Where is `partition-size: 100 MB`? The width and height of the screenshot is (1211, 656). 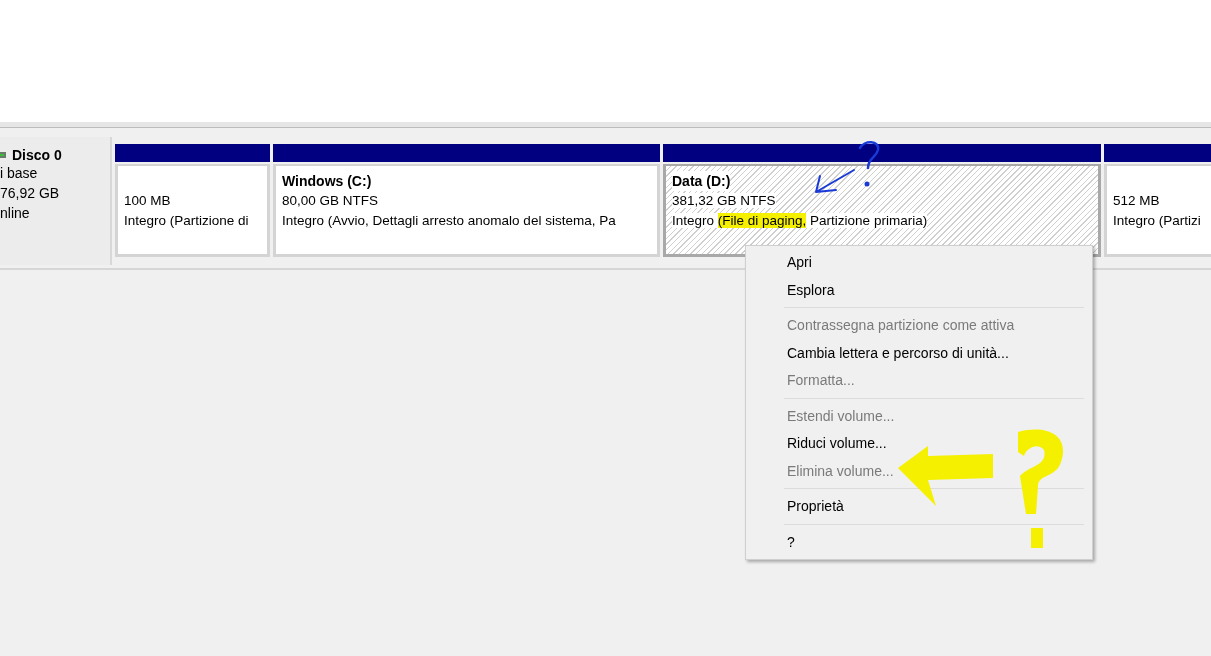 partition-size: 100 MB is located at coordinates (147, 200).